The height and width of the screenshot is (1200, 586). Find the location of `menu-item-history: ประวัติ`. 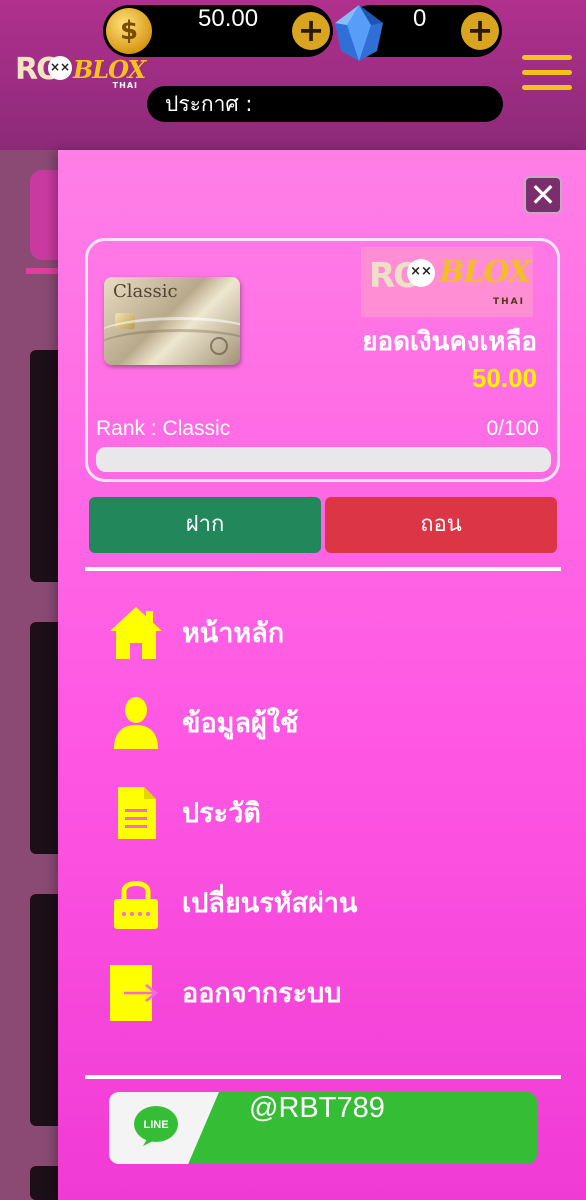

menu-item-history: ประวัติ is located at coordinates (318, 812).